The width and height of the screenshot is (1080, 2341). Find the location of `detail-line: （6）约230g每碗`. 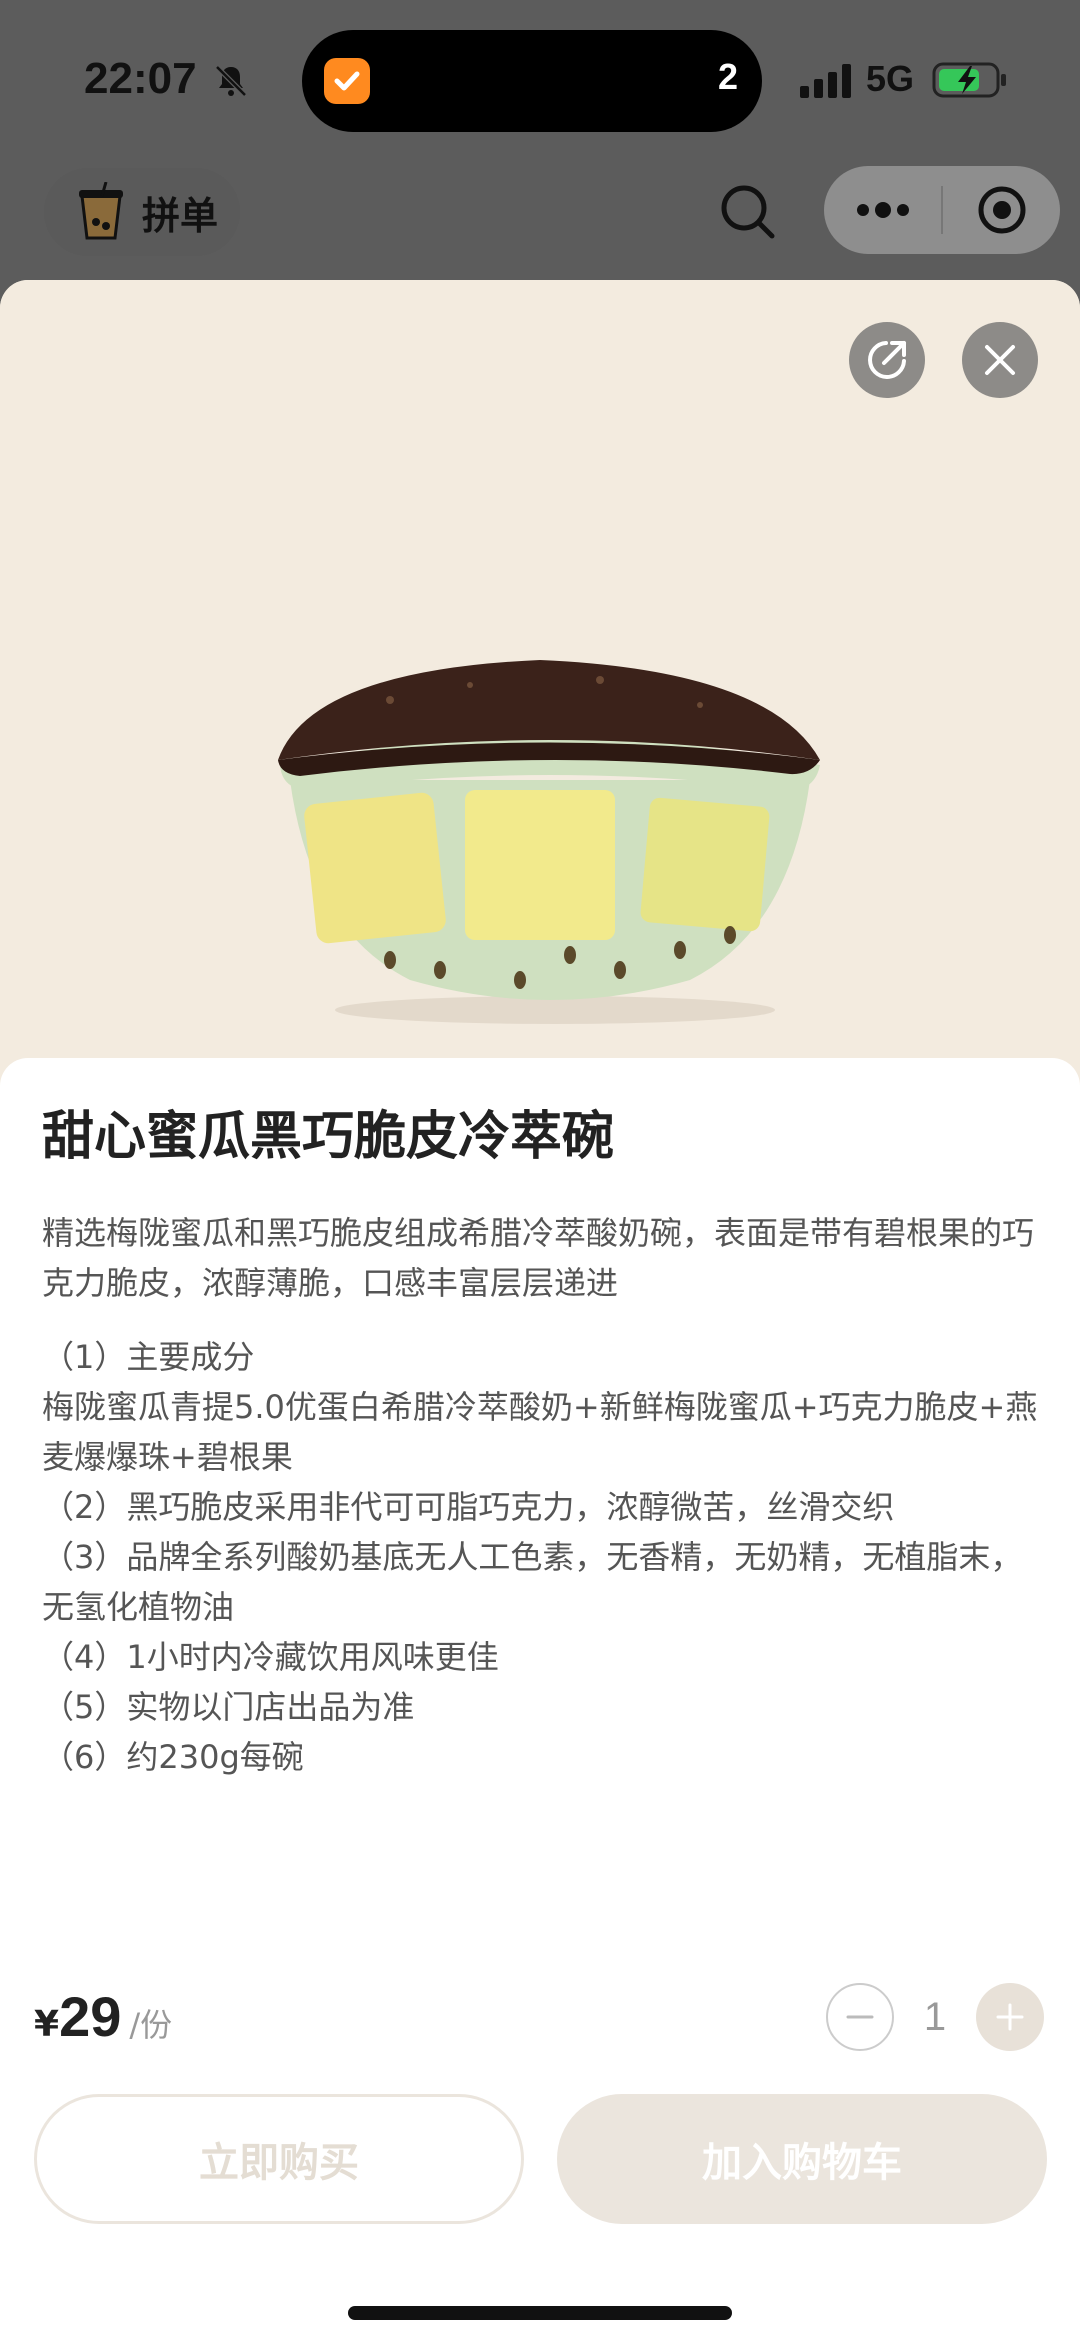

detail-line: （6）约230g每碗 is located at coordinates (173, 1757).